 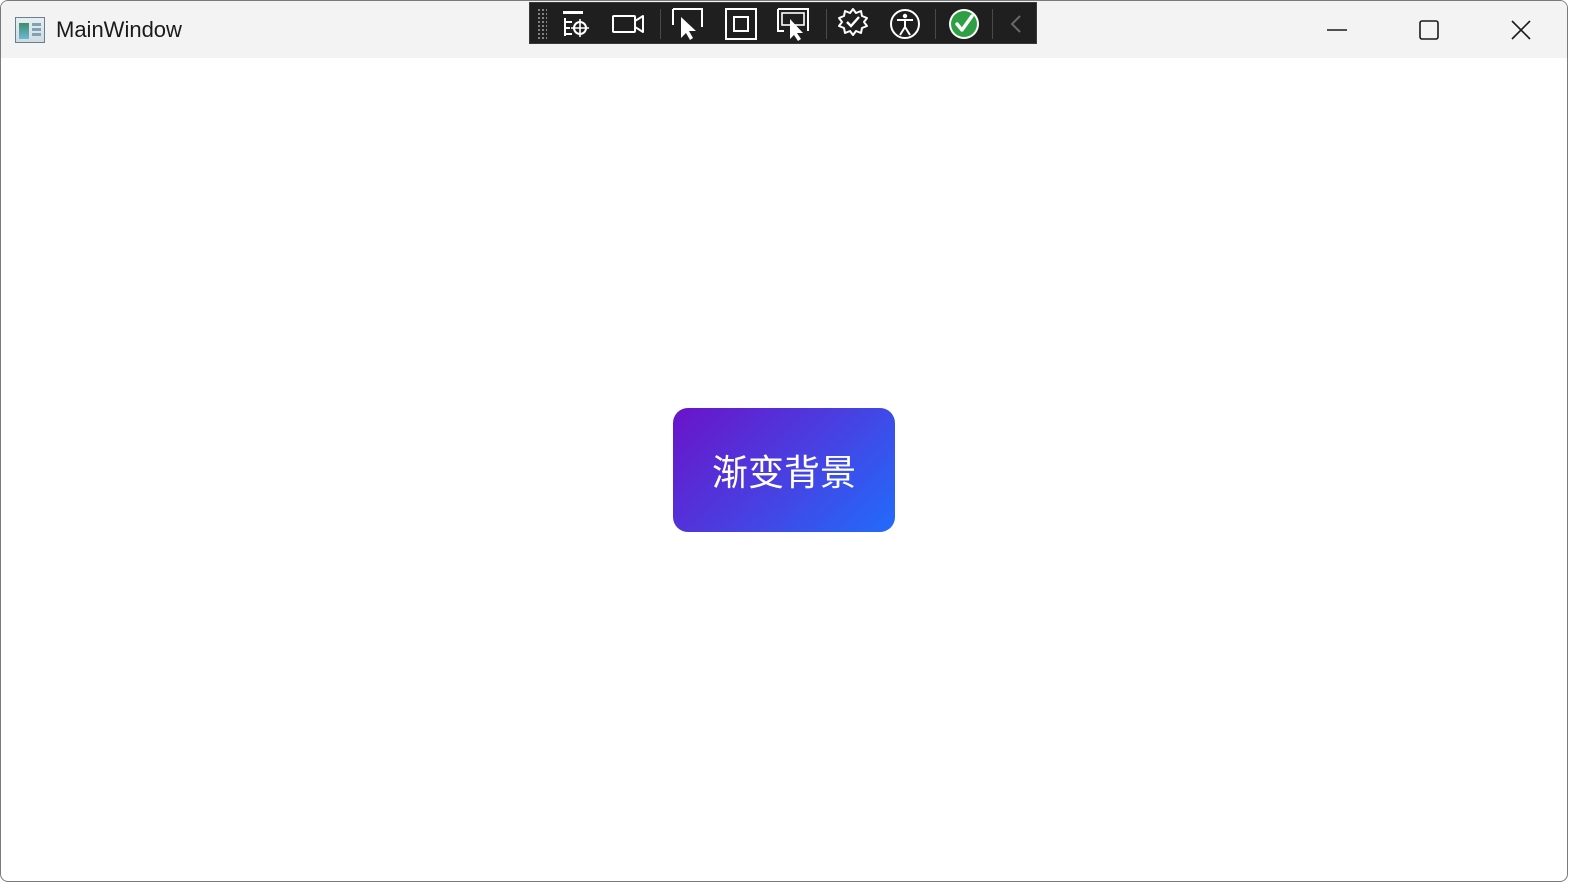 I want to click on title-bar: MainWindow, so click(x=784, y=29).